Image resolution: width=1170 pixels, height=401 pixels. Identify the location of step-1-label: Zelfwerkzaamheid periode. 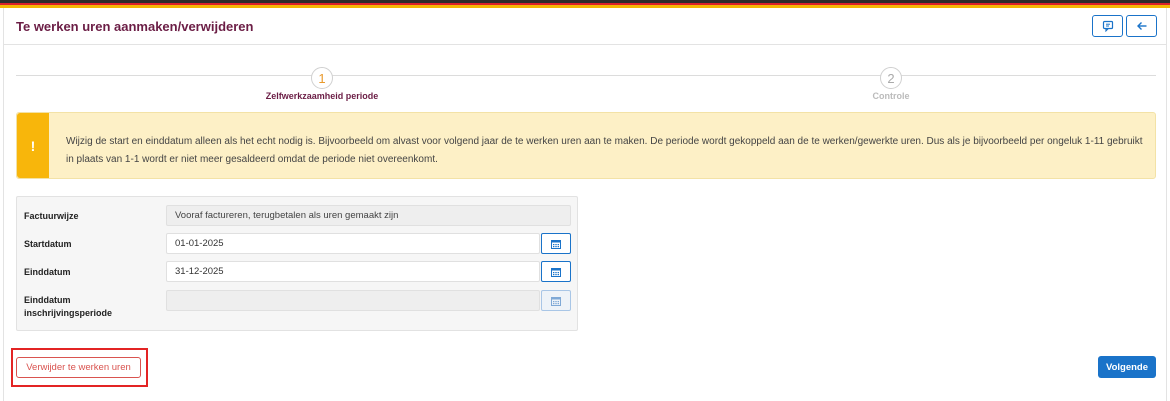
(322, 96).